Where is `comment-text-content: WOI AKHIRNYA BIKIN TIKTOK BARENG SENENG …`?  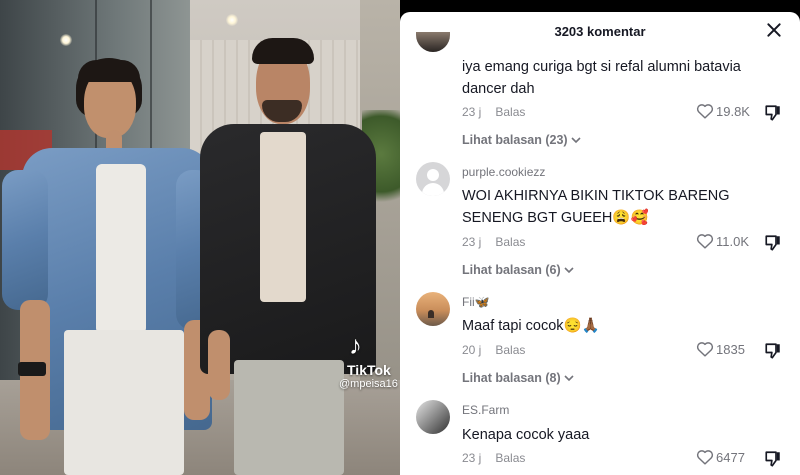 comment-text-content: WOI AKHIRNYA BIKIN TIKTOK BARENG SENENG … is located at coordinates (596, 207).